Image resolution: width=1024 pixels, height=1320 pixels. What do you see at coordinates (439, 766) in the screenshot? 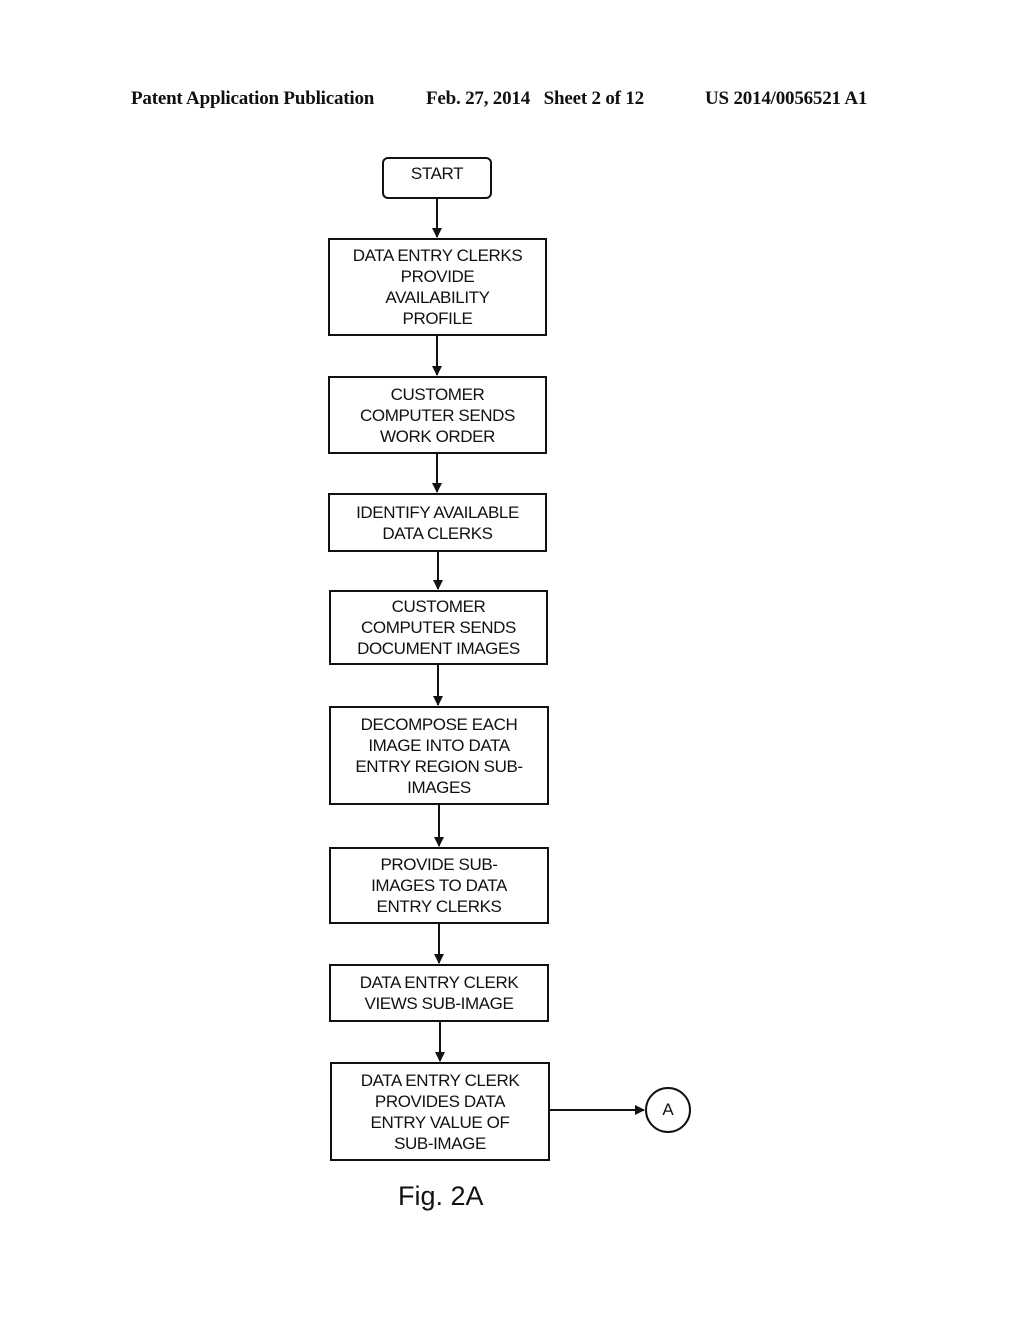
I see `step-line: ENTRY REGION SUB-` at bounding box center [439, 766].